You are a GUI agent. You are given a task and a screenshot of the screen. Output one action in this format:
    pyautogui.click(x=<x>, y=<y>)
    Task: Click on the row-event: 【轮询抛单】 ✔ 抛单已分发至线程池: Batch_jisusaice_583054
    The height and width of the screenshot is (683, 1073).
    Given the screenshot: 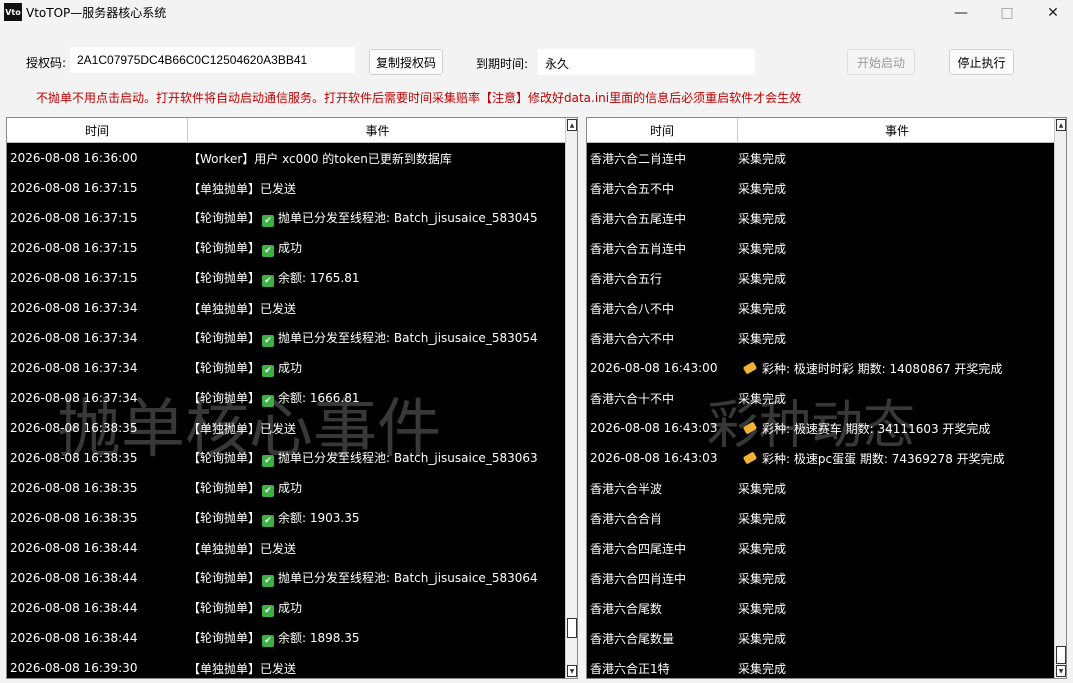 What is the action you would take?
    pyautogui.click(x=376, y=338)
    